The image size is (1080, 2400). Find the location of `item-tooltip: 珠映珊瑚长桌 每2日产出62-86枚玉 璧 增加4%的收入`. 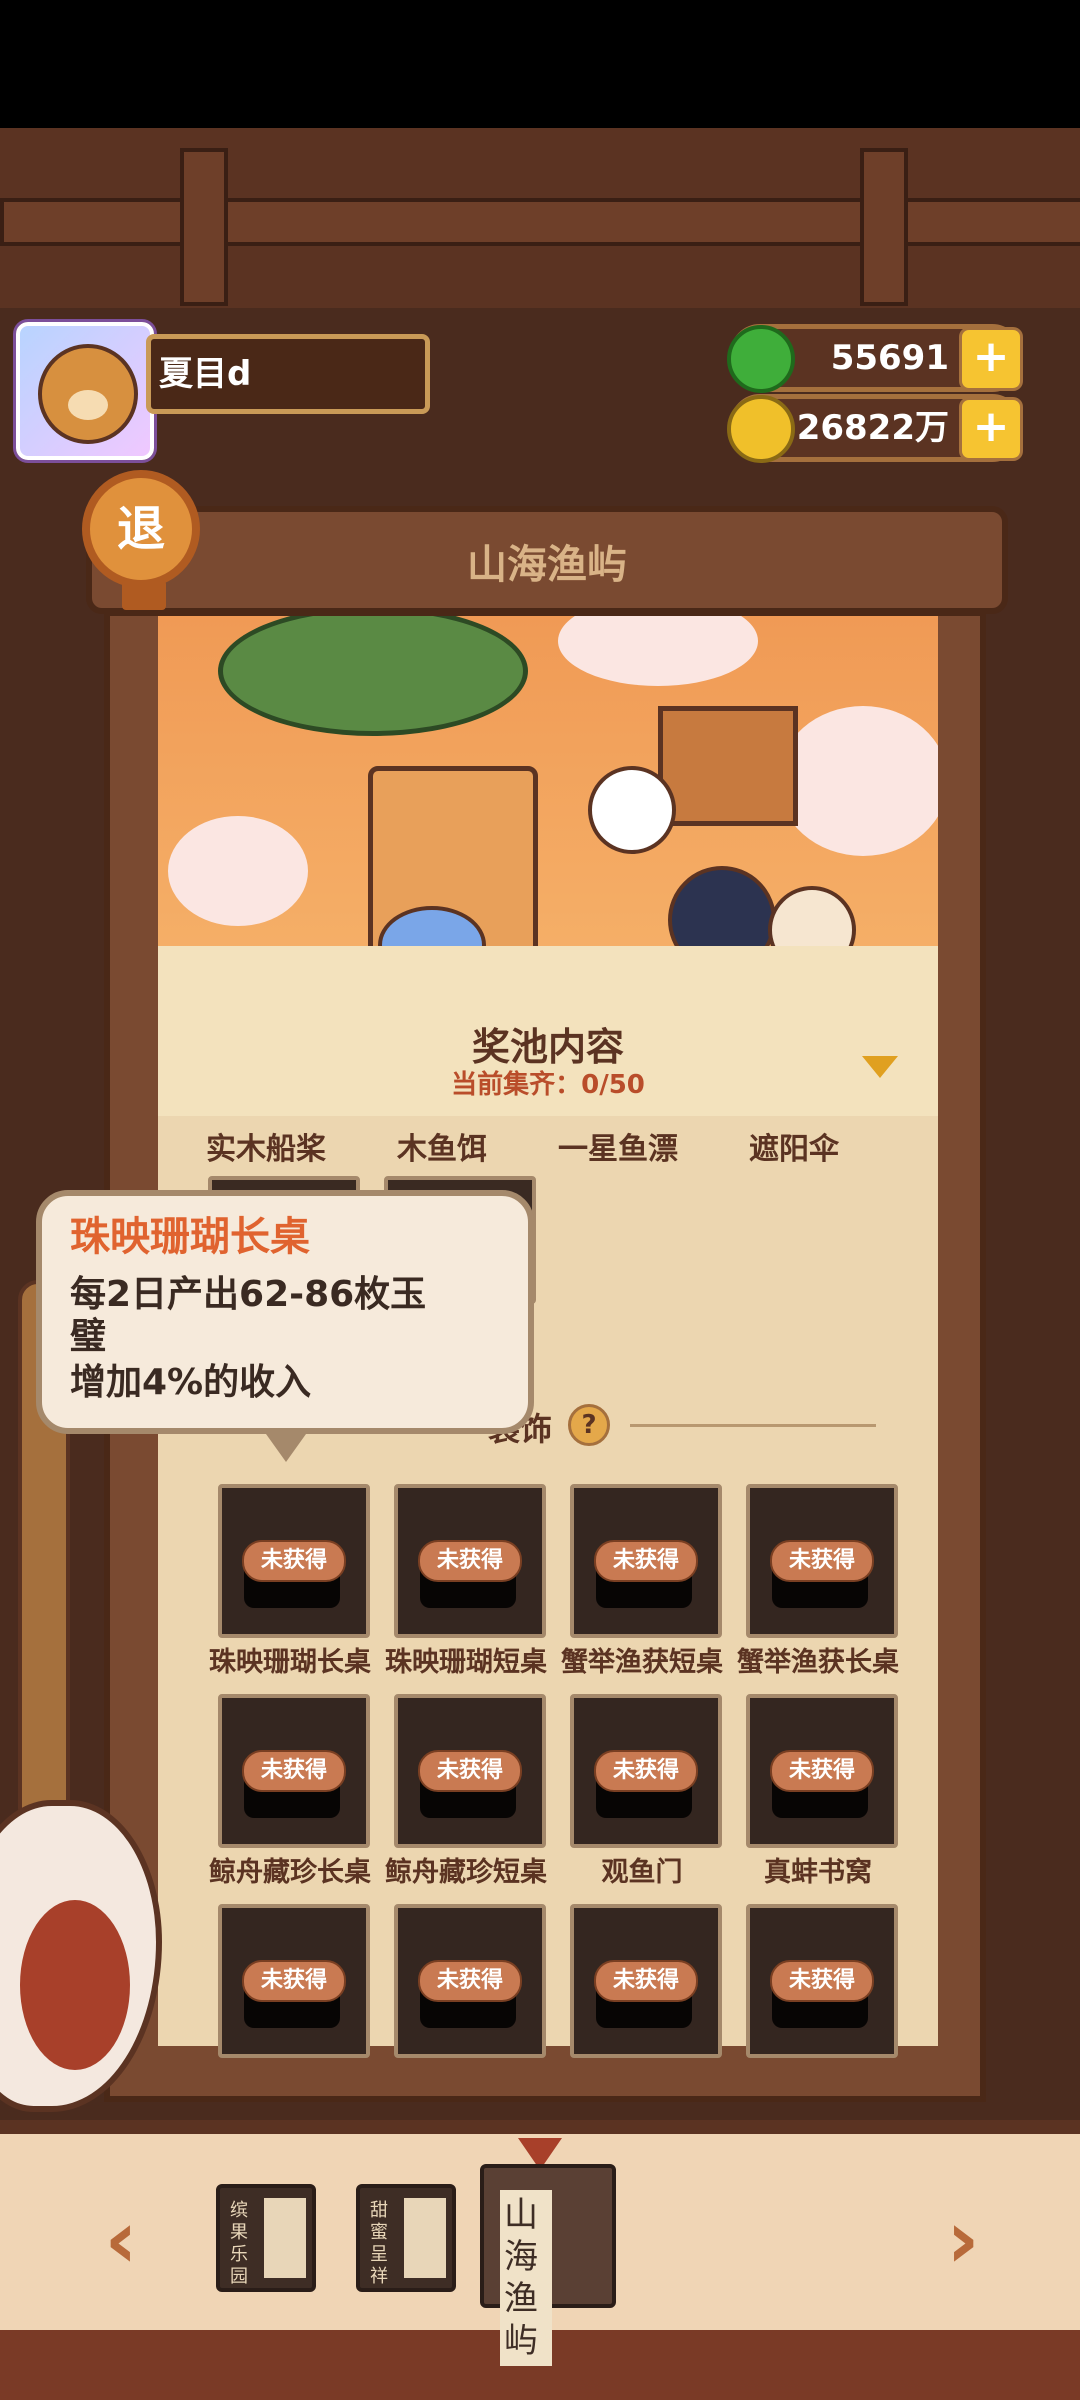

item-tooltip: 珠映珊瑚长桌 每2日产出62-86枚玉 璧 增加4%的收入 is located at coordinates (285, 1326).